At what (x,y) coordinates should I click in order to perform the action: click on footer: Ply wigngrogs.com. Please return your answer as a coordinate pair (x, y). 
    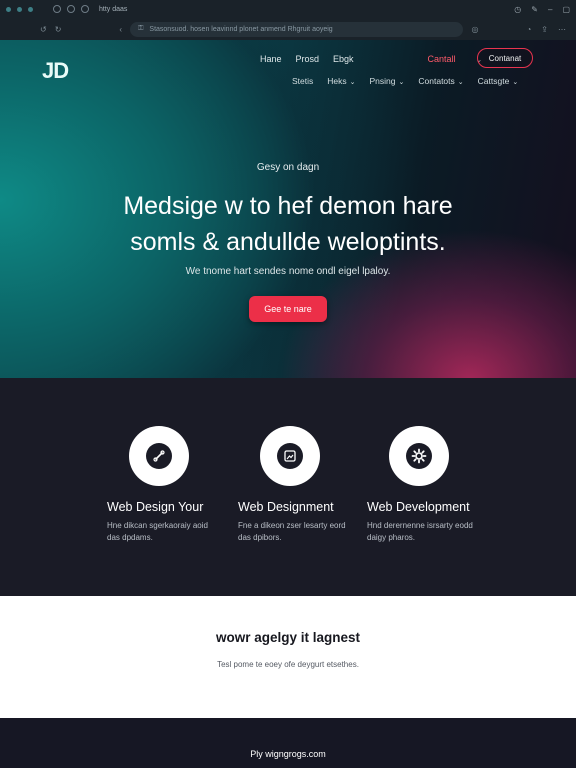
    Looking at the image, I should click on (288, 743).